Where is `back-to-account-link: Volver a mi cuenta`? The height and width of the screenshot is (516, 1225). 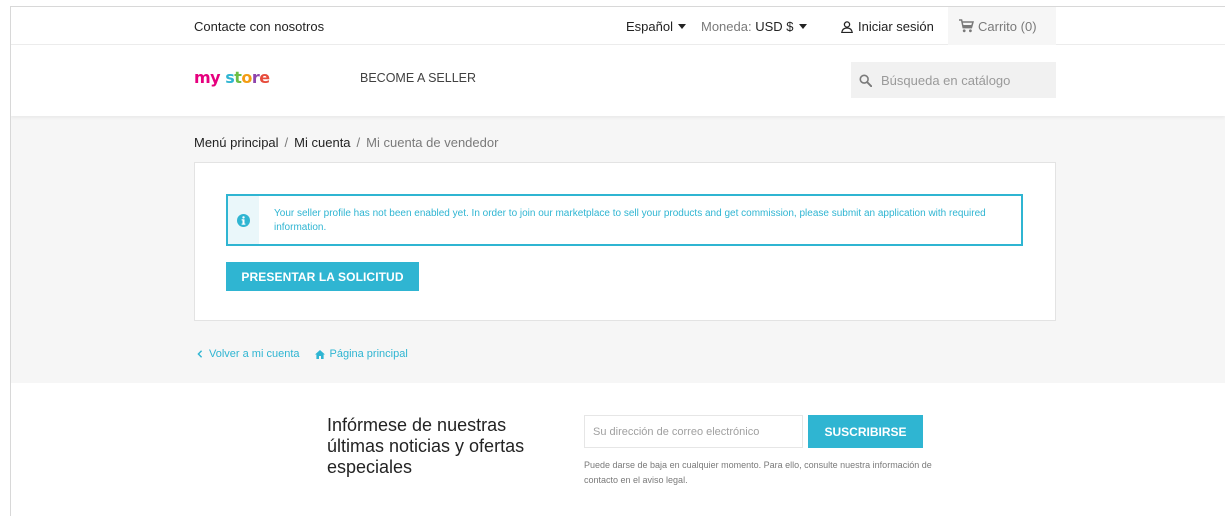
back-to-account-link: Volver a mi cuenta is located at coordinates (248, 354).